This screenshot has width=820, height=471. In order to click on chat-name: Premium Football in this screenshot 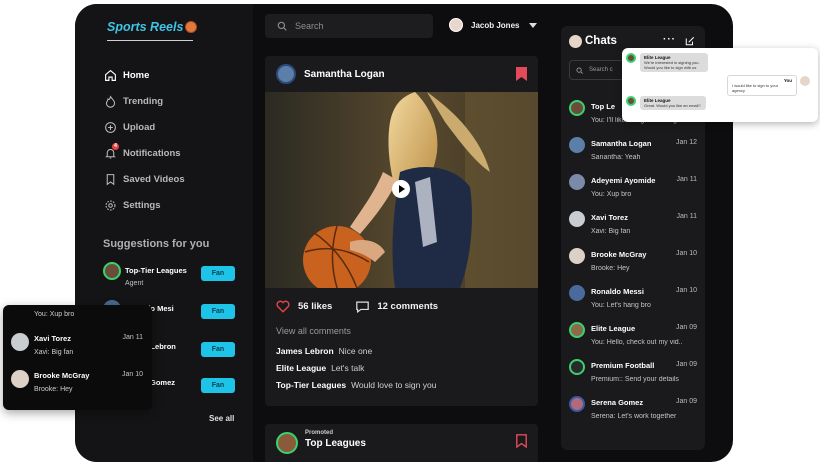, I will do `click(623, 365)`.